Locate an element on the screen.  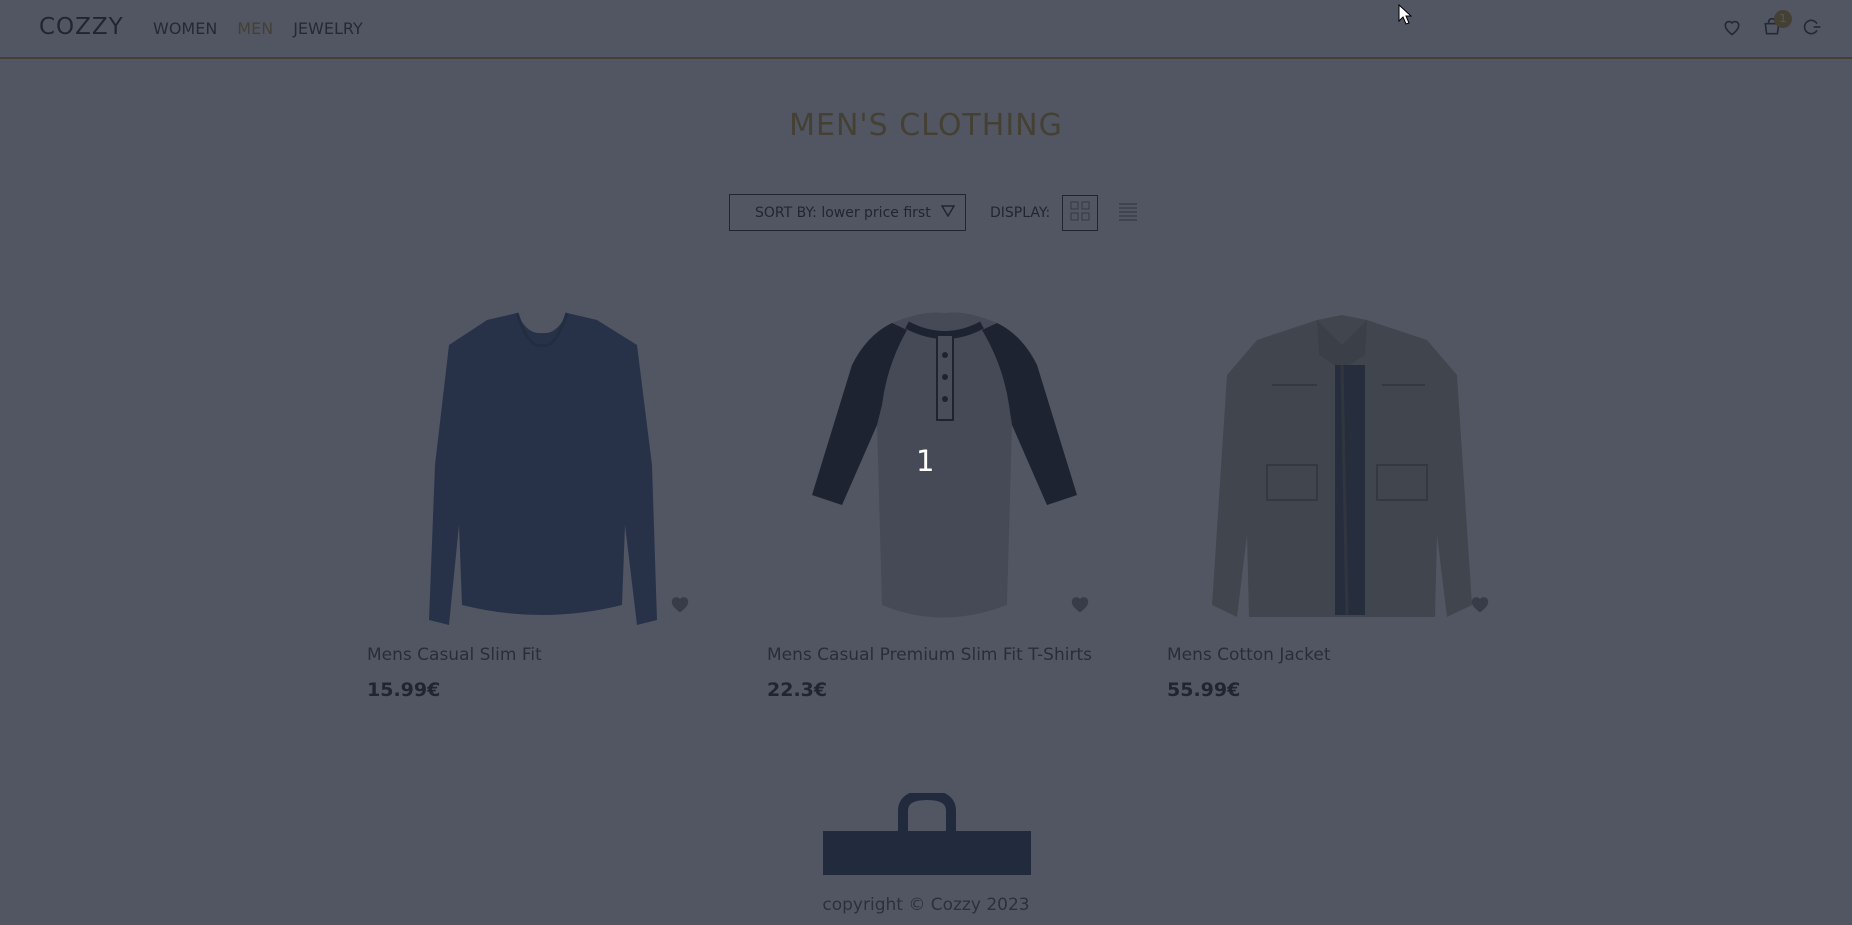
list-view-button is located at coordinates (1128, 213).